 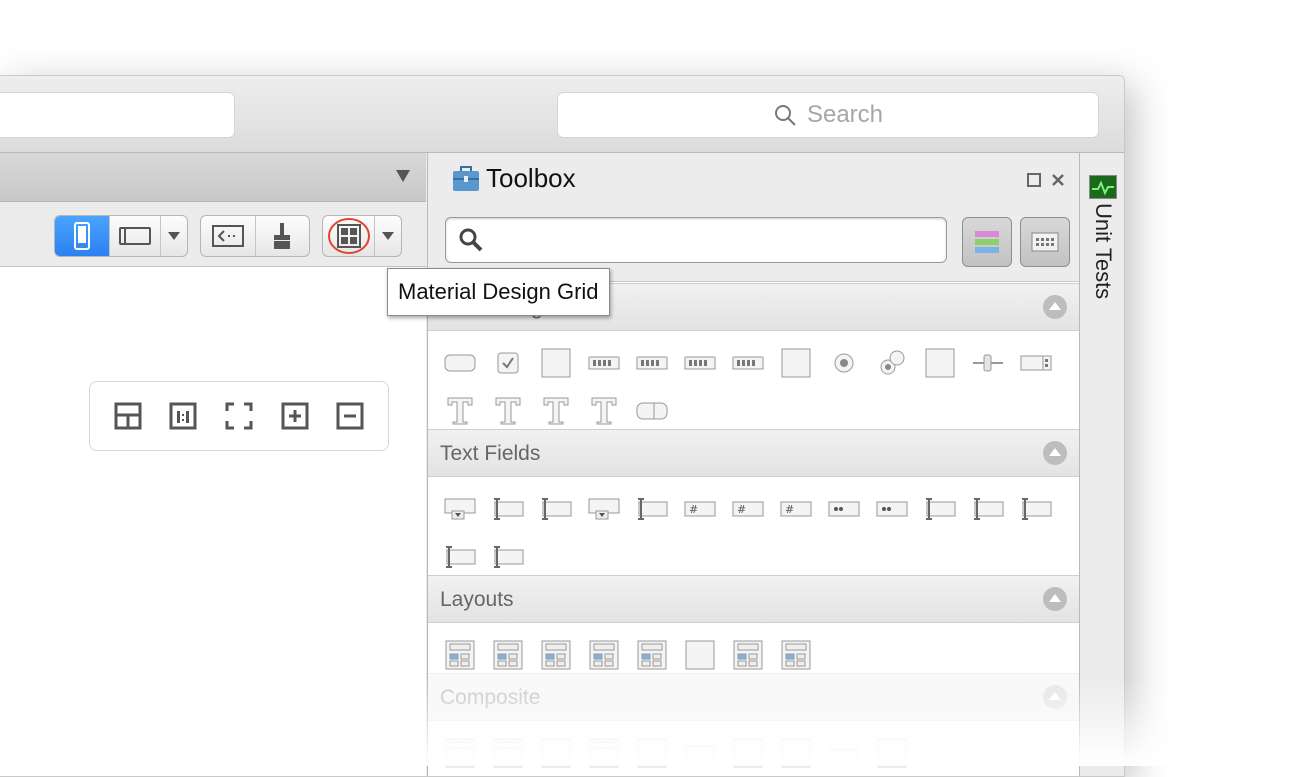 I want to click on fullscreen-icon, so click(x=239, y=416).